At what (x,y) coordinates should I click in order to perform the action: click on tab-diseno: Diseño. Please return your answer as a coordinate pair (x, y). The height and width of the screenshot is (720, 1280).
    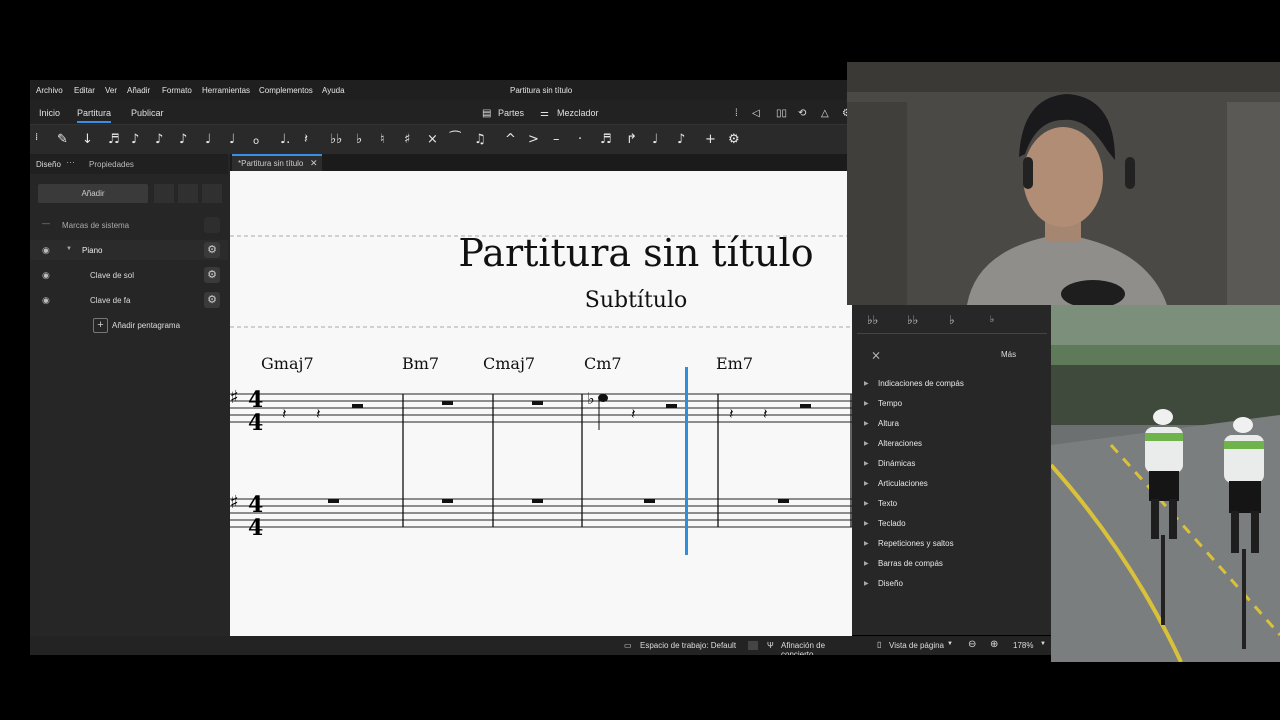
    Looking at the image, I should click on (48, 164).